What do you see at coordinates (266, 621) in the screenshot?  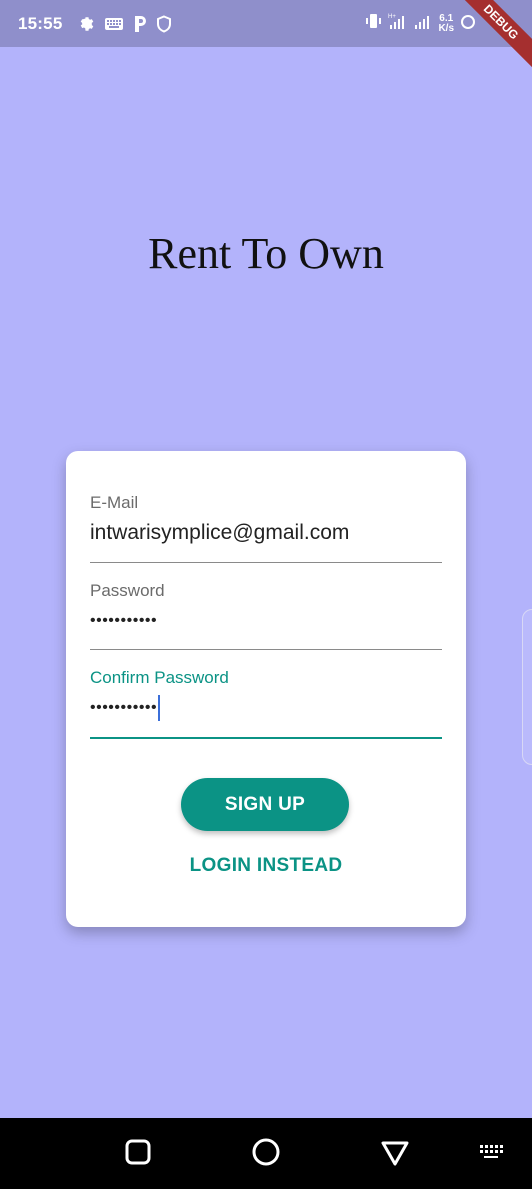 I see `password-input: •••••••••••` at bounding box center [266, 621].